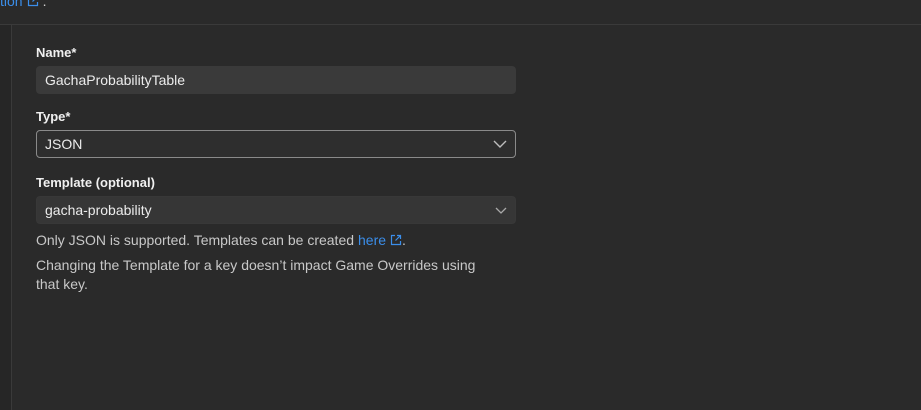  Describe the element at coordinates (276, 210) in the screenshot. I see `template-select: gacha-probability` at that location.